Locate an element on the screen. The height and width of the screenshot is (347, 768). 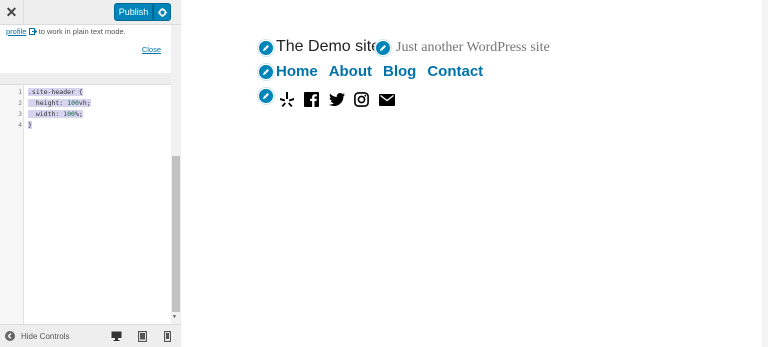
code-line: height: 100vh; is located at coordinates (59, 103).